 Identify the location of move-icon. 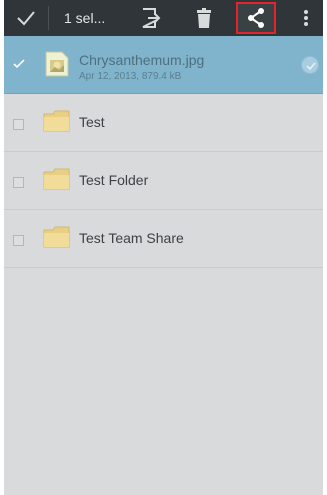
(151, 18).